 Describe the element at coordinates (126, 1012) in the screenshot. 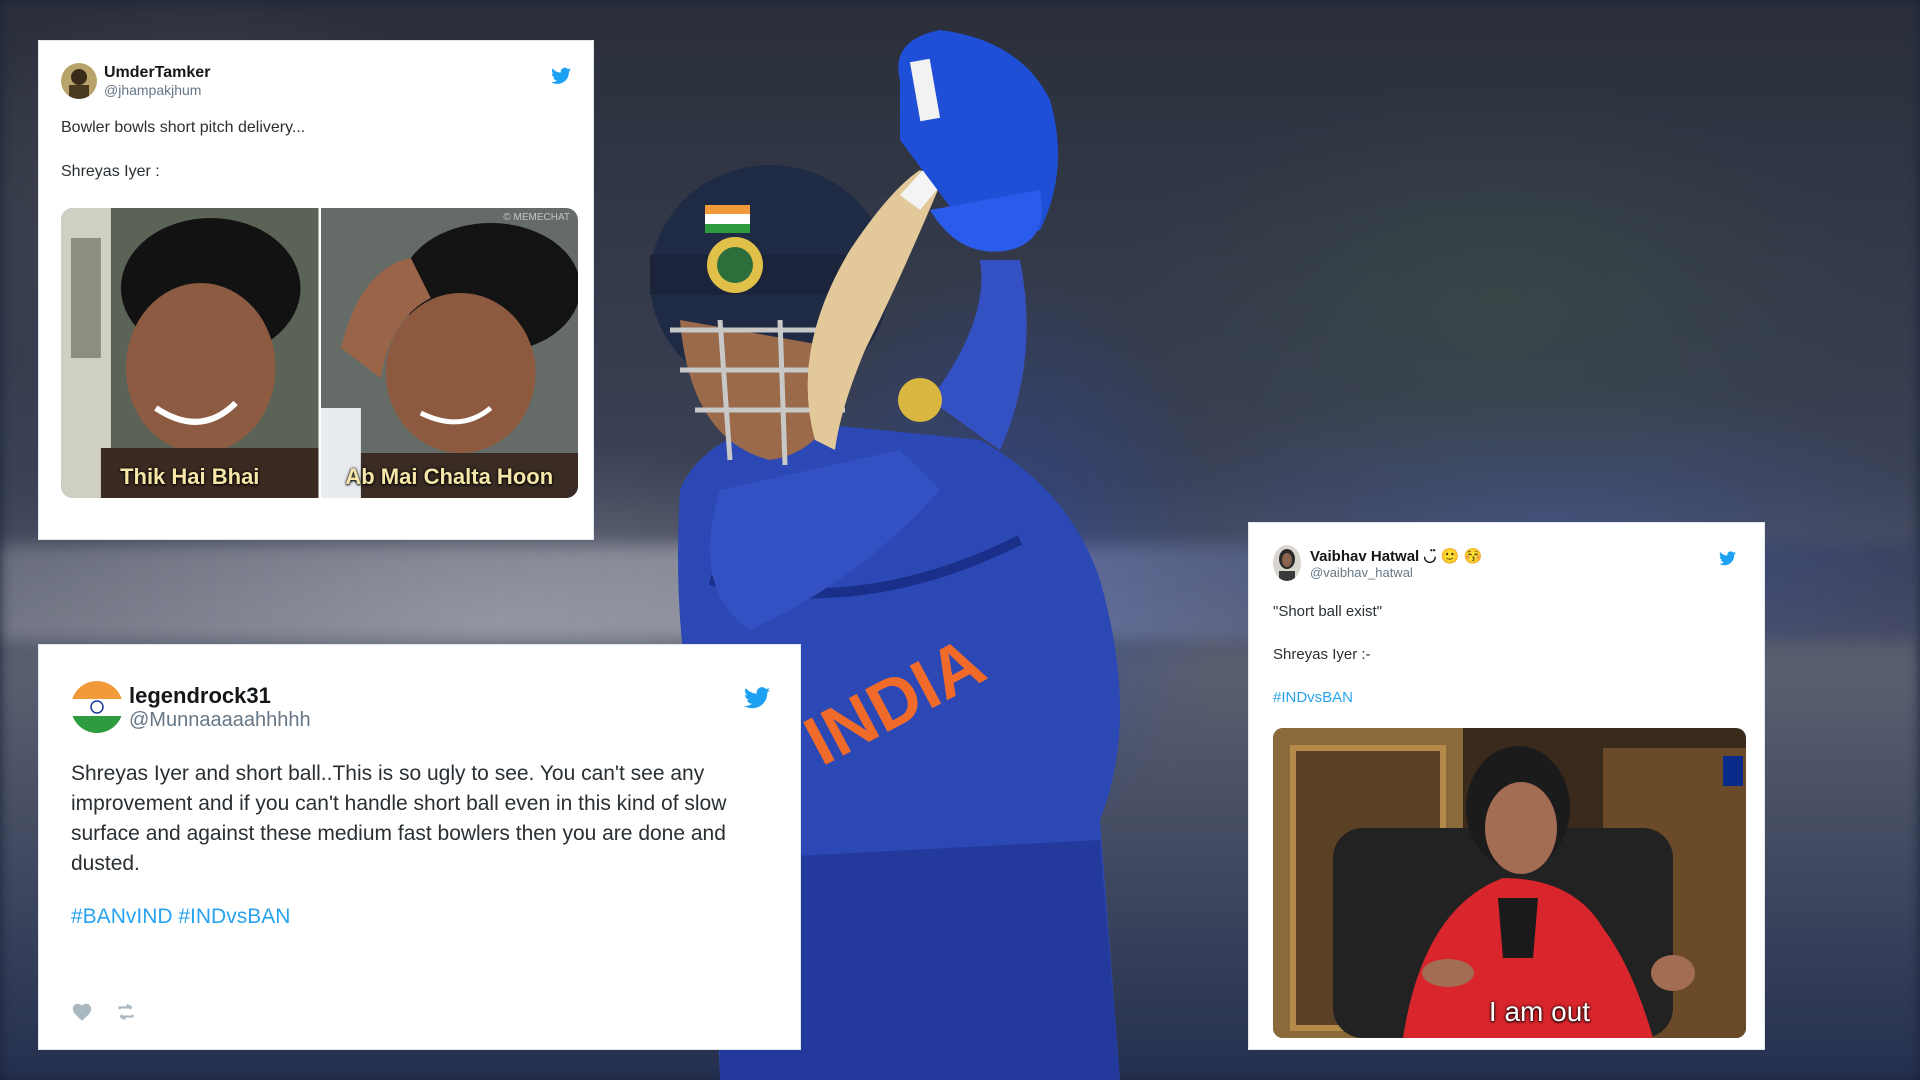

I see `retweet-icon` at that location.